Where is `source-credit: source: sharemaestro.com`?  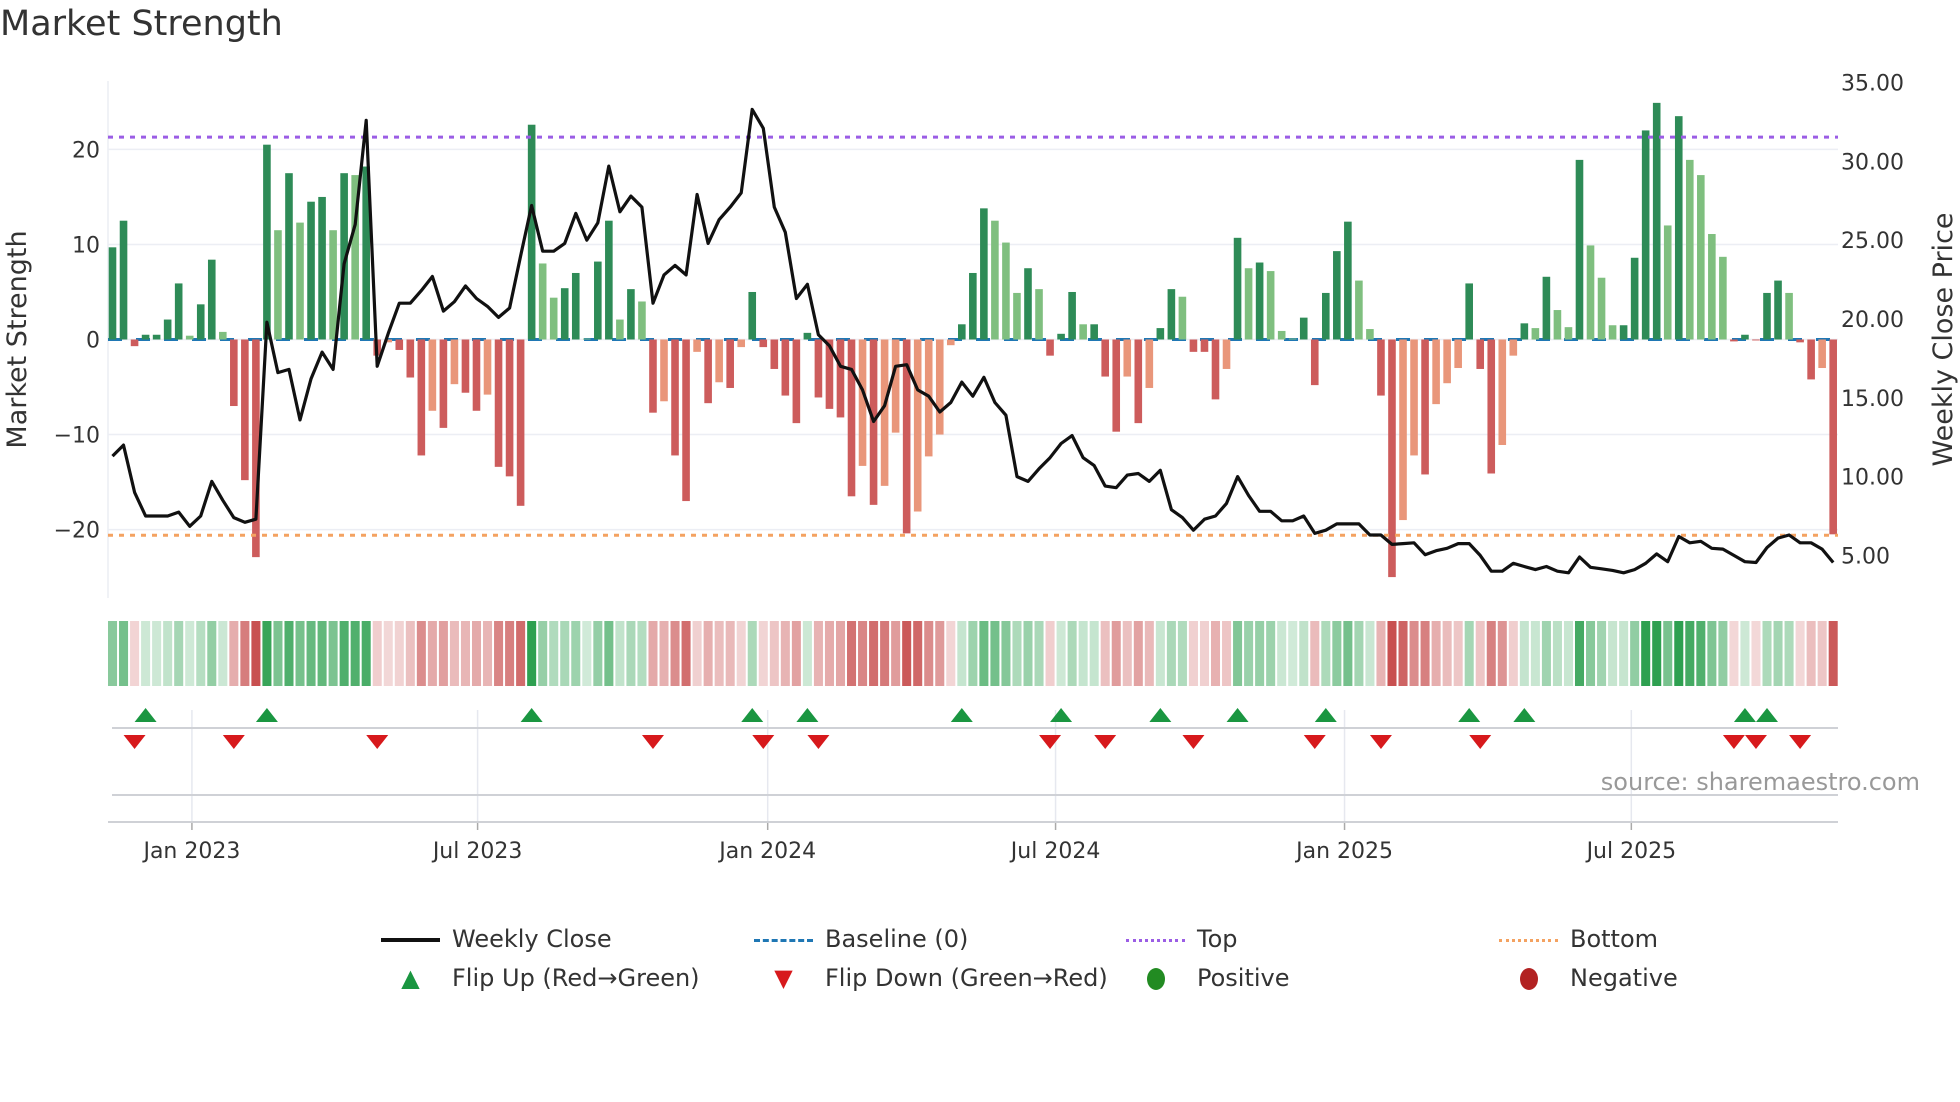
source-credit: source: sharemaestro.com is located at coordinates (1760, 782).